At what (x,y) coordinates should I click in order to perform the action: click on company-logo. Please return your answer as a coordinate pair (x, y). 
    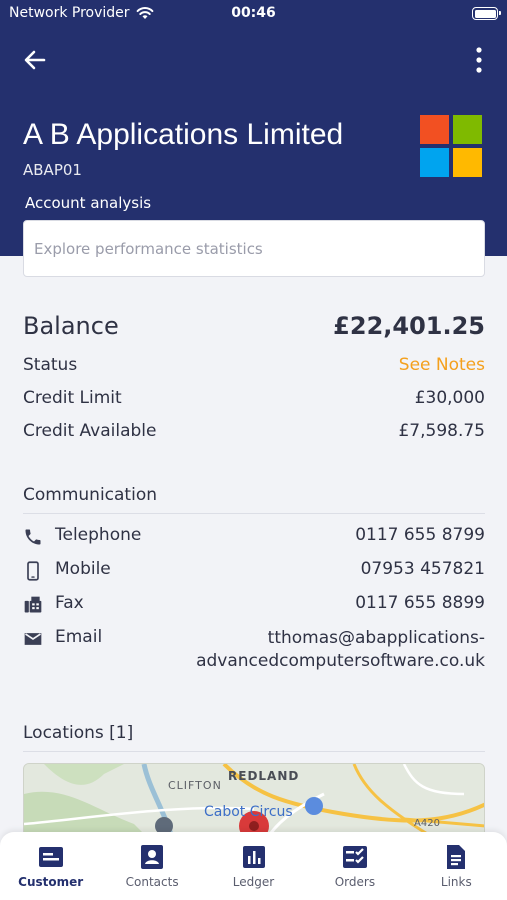
    Looking at the image, I should click on (451, 146).